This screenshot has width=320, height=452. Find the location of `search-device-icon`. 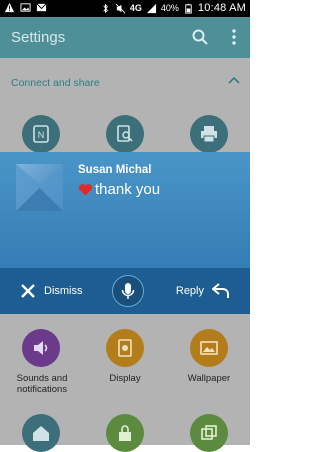

search-device-icon is located at coordinates (125, 133).